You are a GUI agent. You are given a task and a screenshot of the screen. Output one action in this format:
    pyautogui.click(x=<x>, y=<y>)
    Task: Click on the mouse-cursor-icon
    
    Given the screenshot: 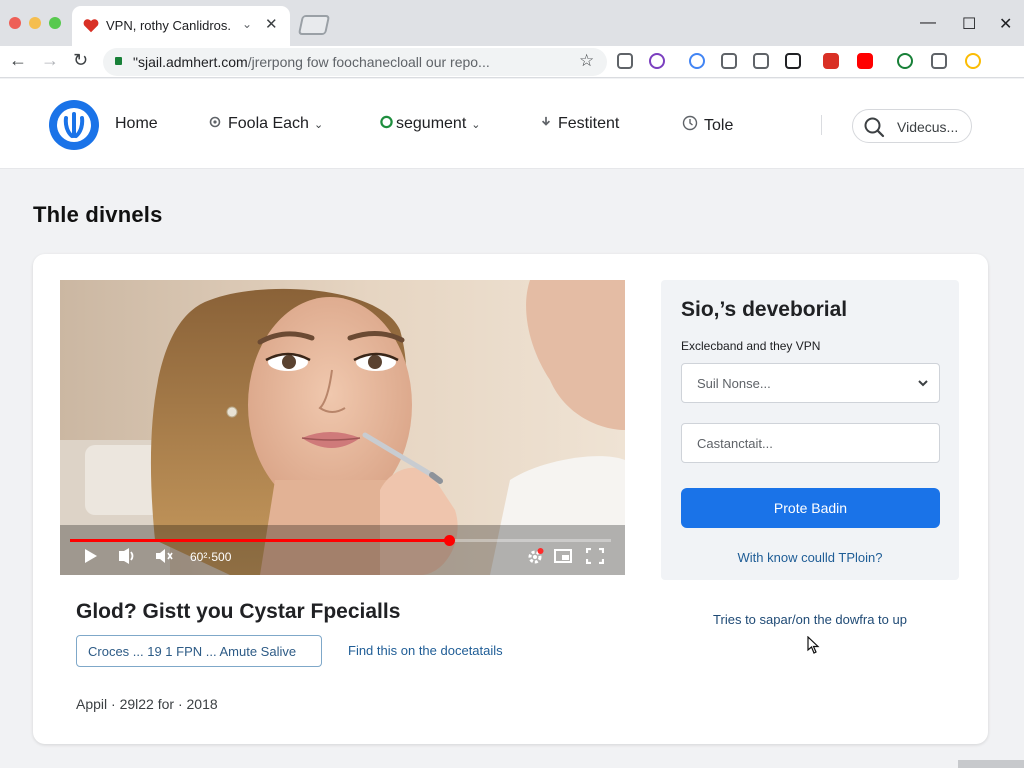 What is the action you would take?
    pyautogui.click(x=813, y=645)
    